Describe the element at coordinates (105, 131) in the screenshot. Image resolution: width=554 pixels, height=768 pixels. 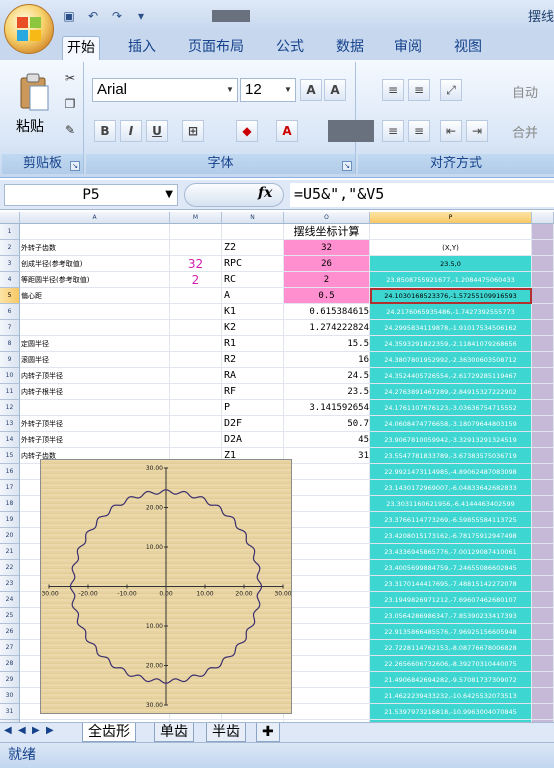
I see `bold-button: B` at that location.